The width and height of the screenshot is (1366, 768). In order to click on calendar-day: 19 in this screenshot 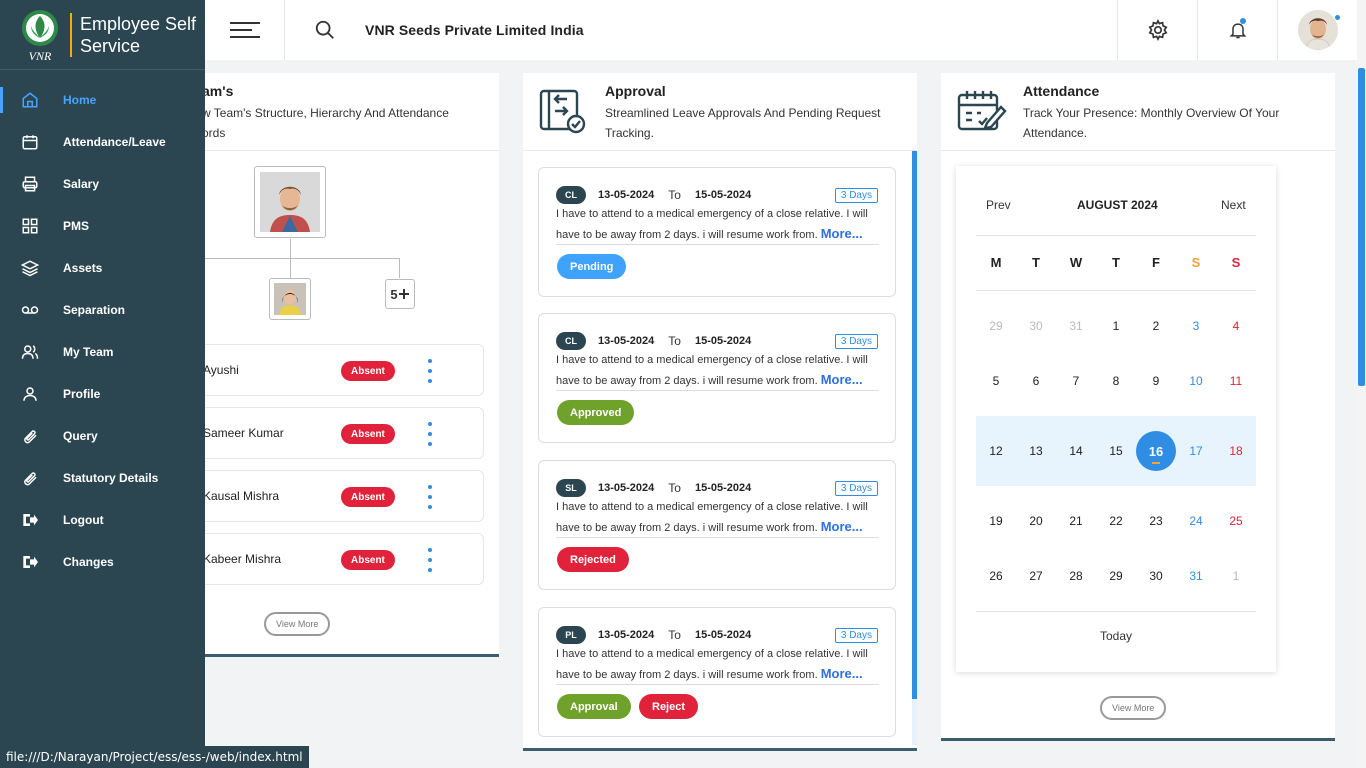, I will do `click(996, 521)`.